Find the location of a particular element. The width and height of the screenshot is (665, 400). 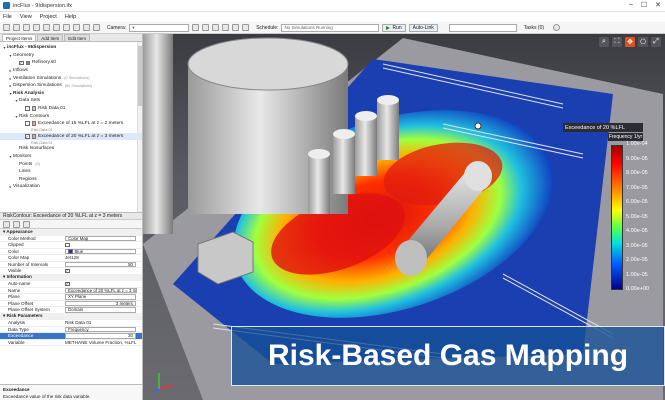

tree-item: ✓ Refinery.stl is located at coordinates (71, 63).